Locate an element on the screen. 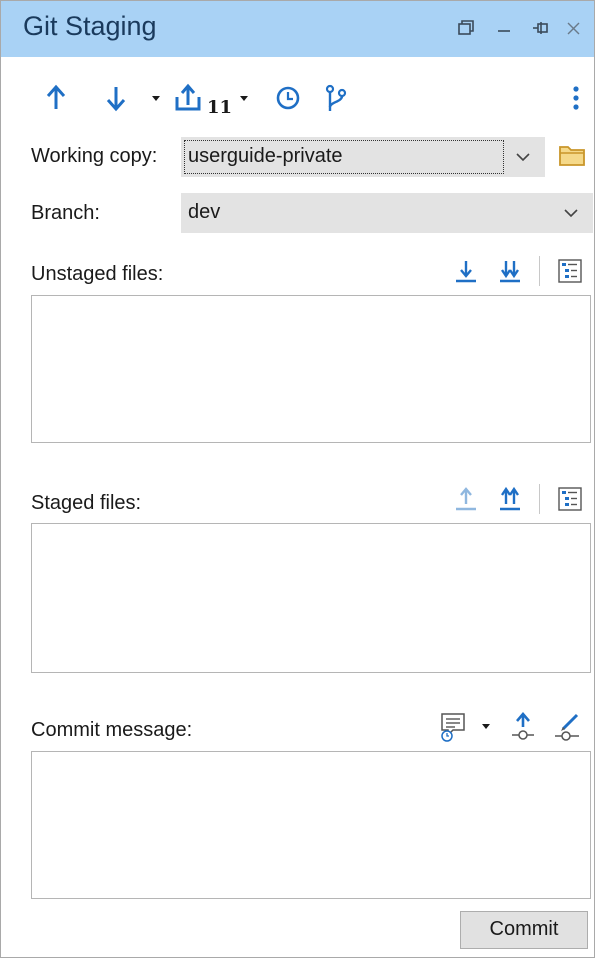 This screenshot has width=595, height=958. branch-value: dev is located at coordinates (204, 212).